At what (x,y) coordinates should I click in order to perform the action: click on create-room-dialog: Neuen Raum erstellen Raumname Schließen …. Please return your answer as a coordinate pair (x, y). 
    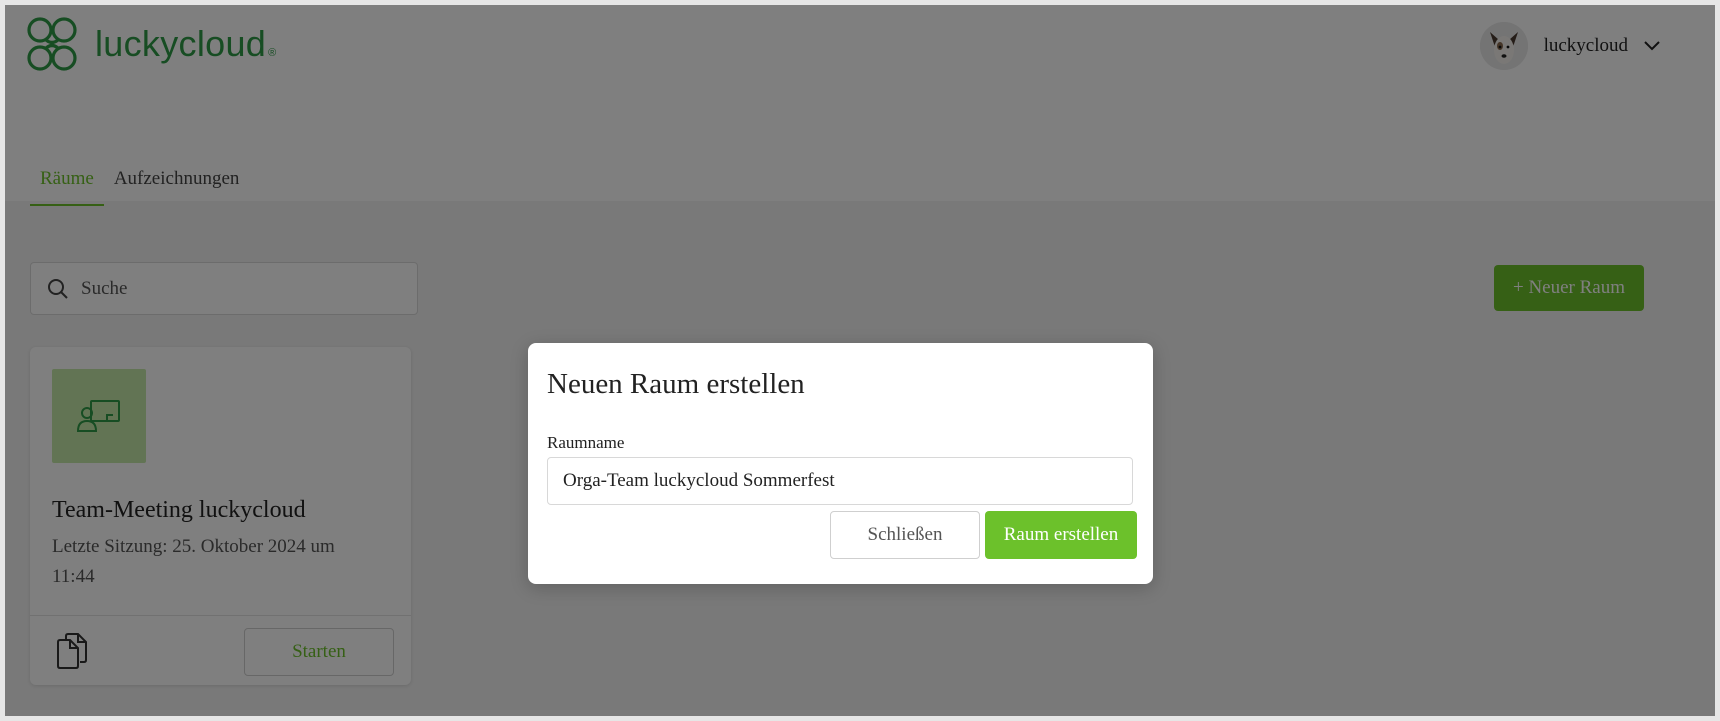
    Looking at the image, I should click on (840, 463).